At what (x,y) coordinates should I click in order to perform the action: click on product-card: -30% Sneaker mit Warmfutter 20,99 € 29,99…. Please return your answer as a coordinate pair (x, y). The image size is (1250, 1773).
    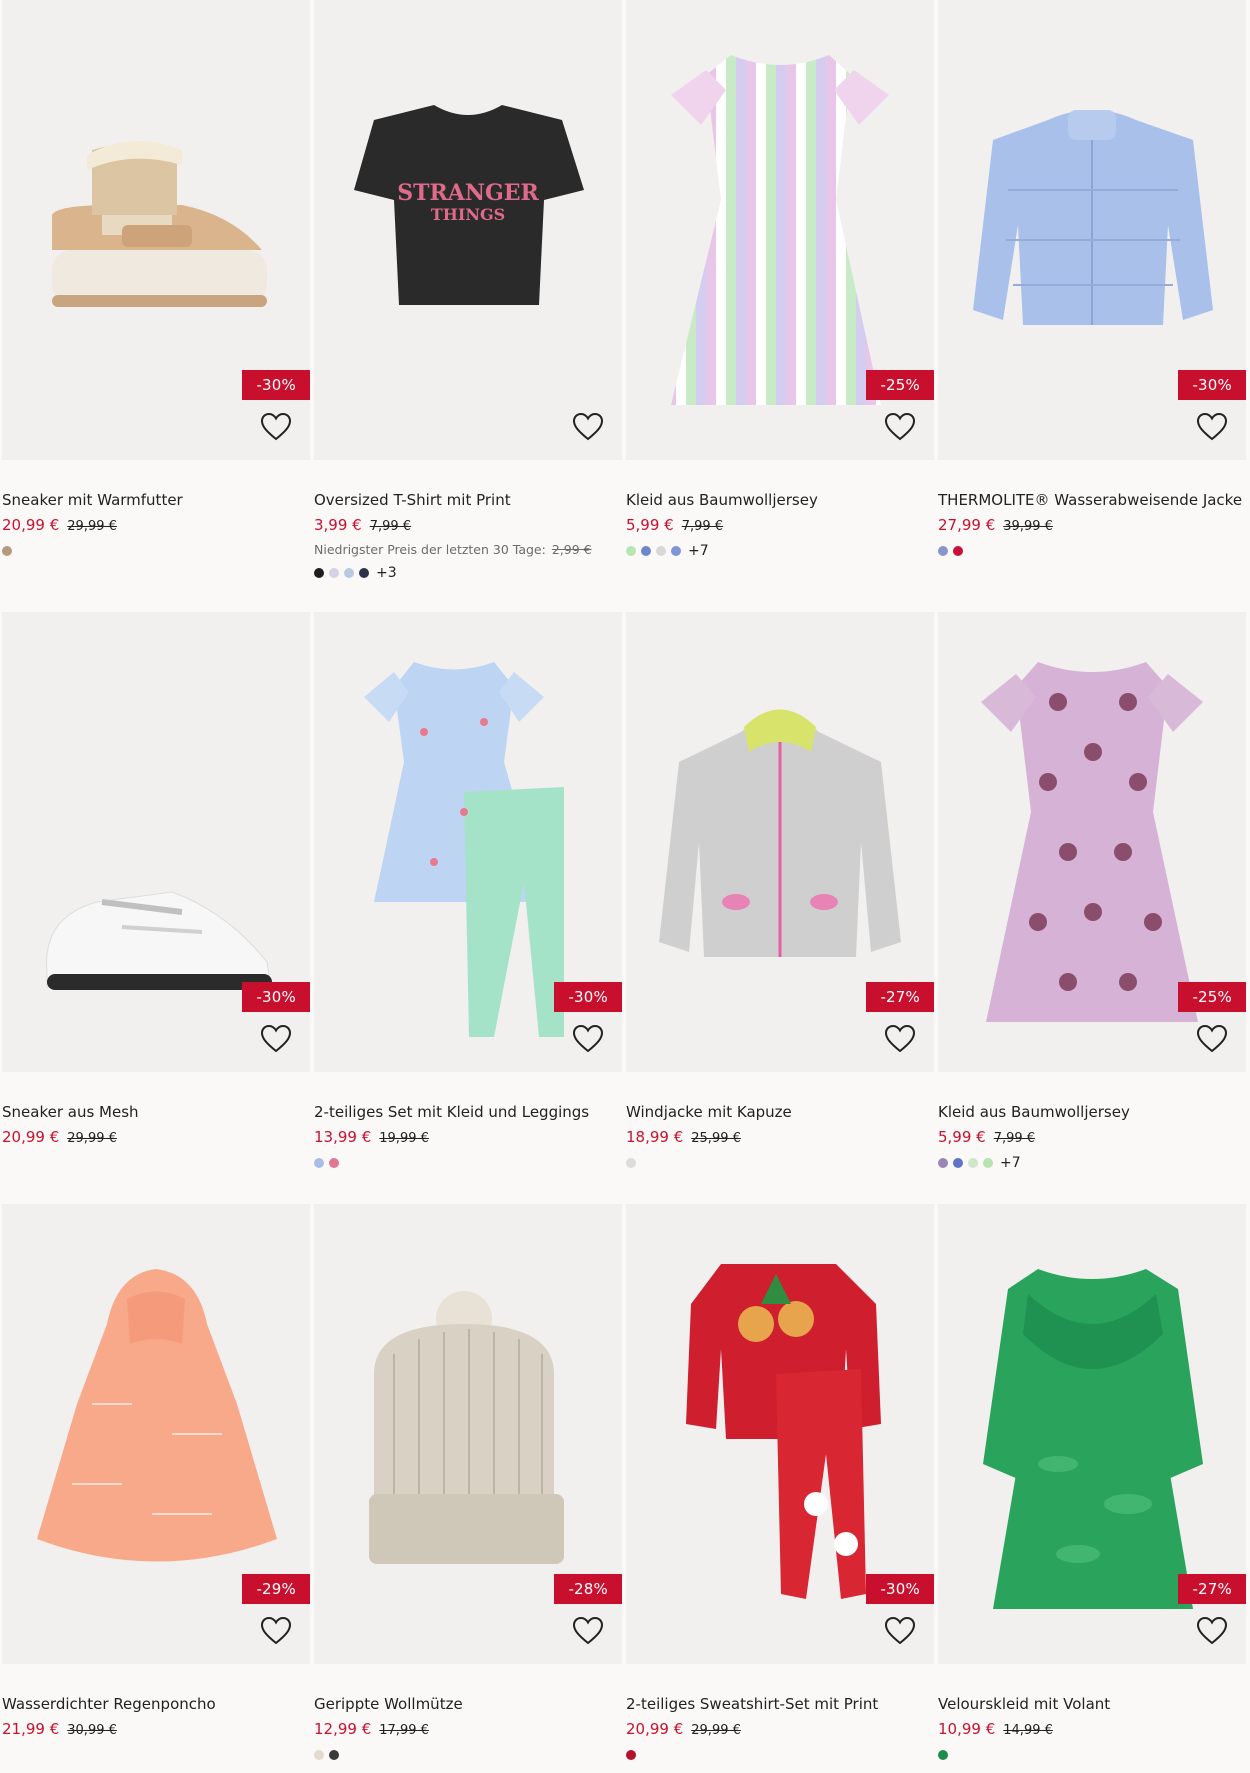
    Looking at the image, I should click on (156, 279).